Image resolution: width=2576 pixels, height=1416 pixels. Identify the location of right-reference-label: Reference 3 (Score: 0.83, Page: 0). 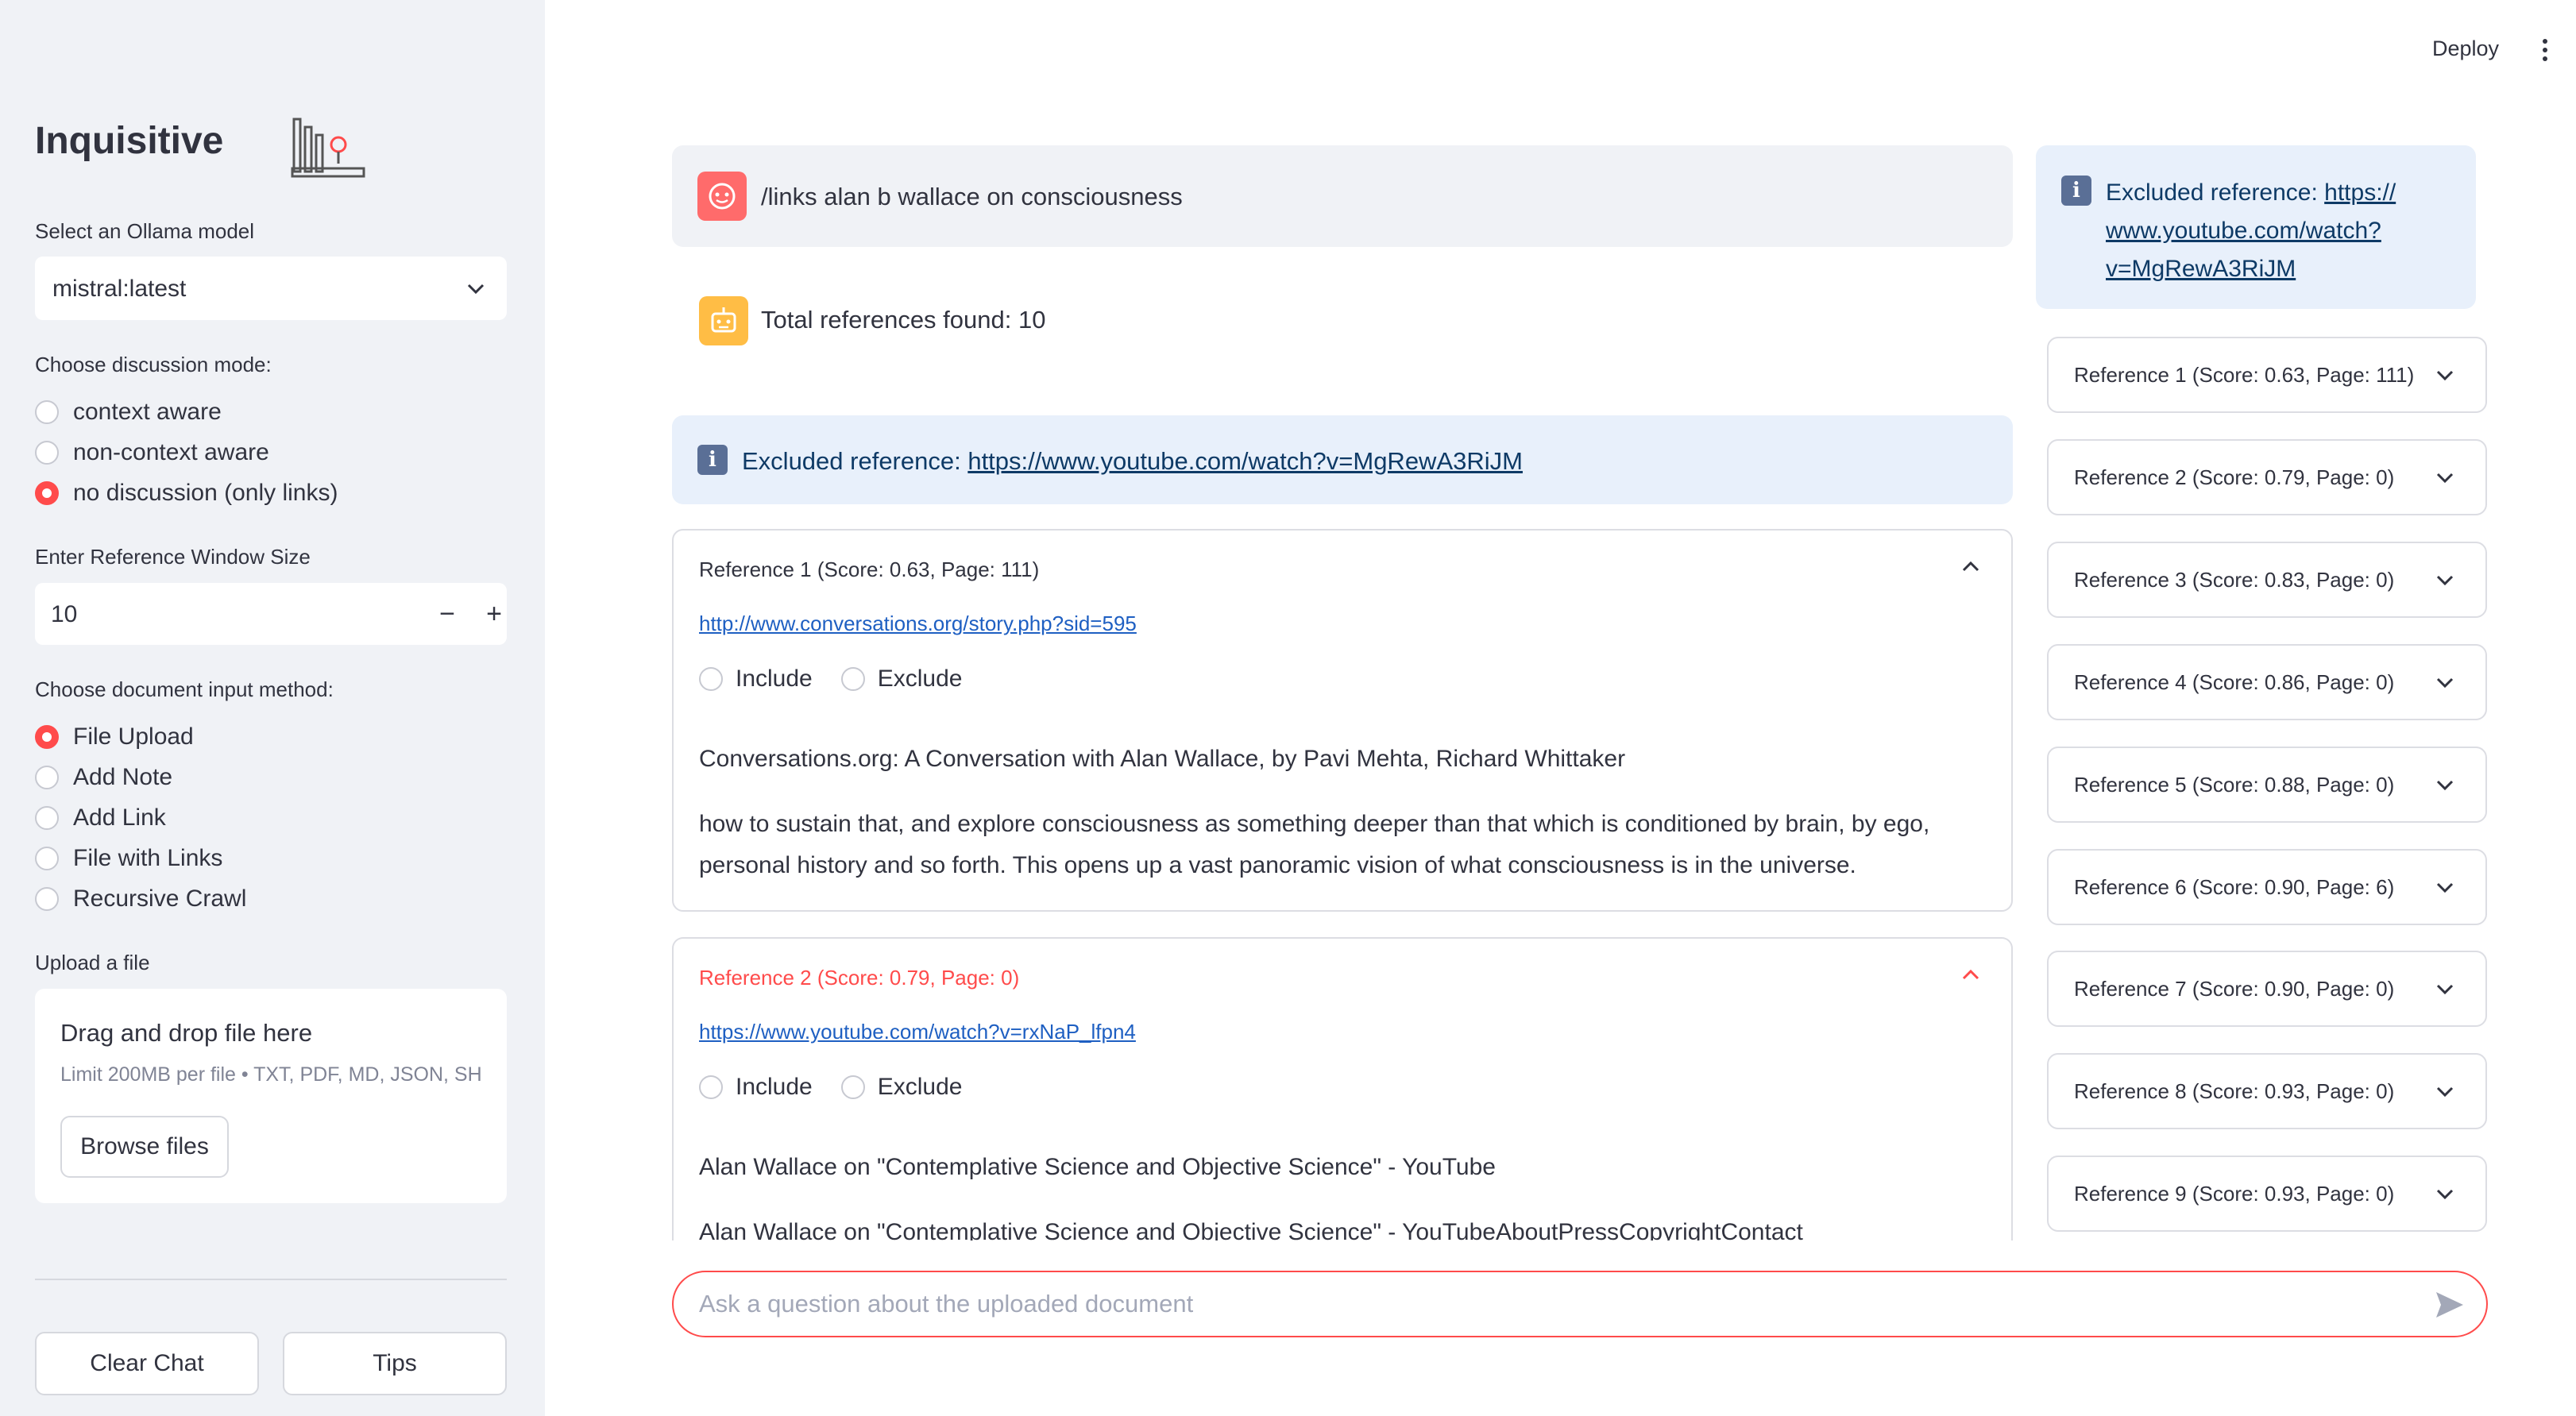
(2234, 580).